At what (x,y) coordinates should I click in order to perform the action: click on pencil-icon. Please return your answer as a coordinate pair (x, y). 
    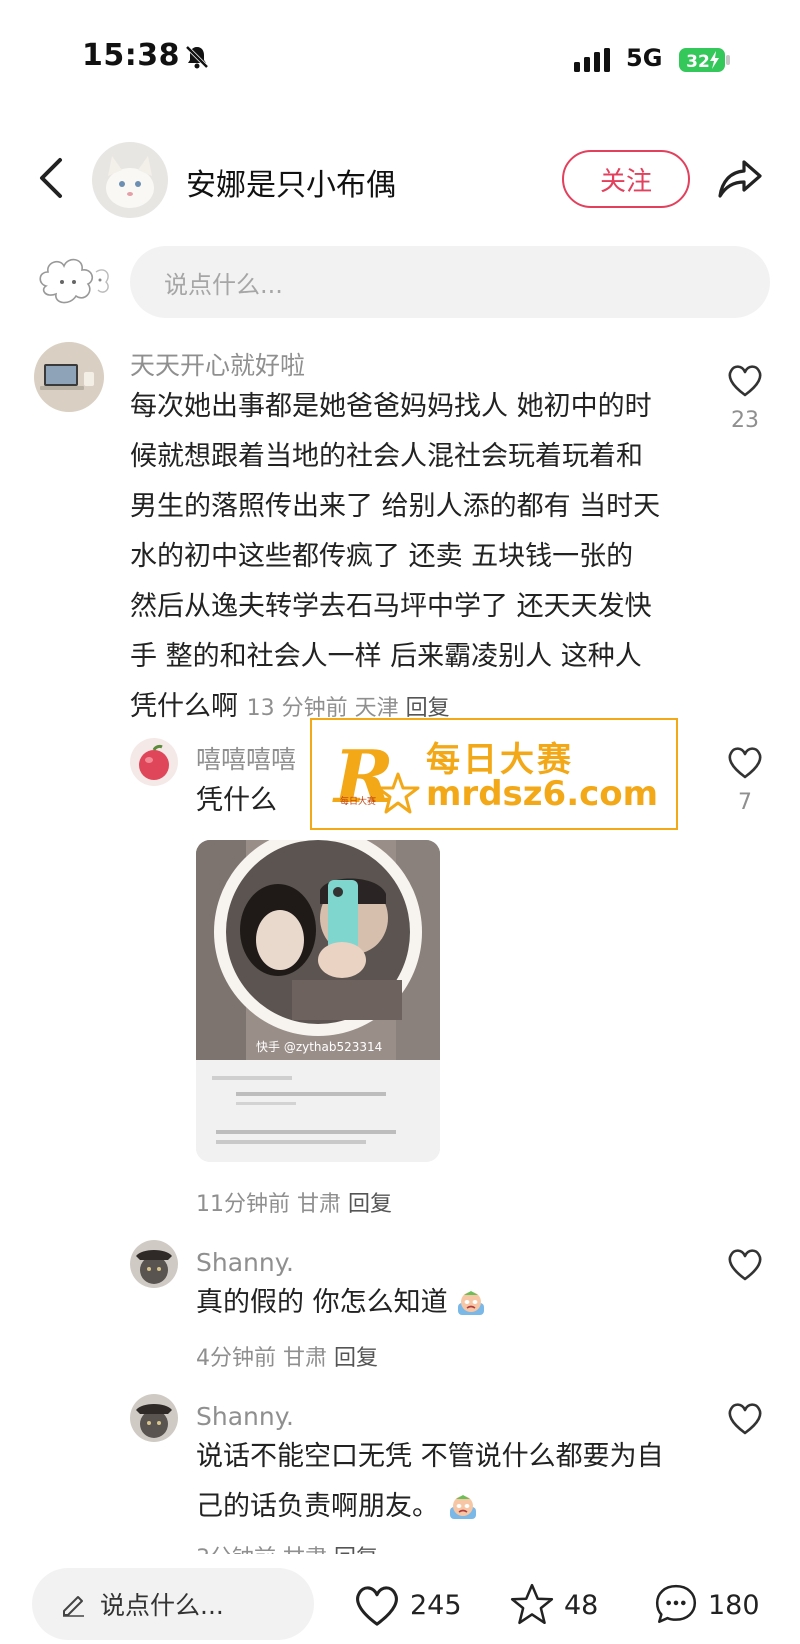
    Looking at the image, I should click on (73, 1606).